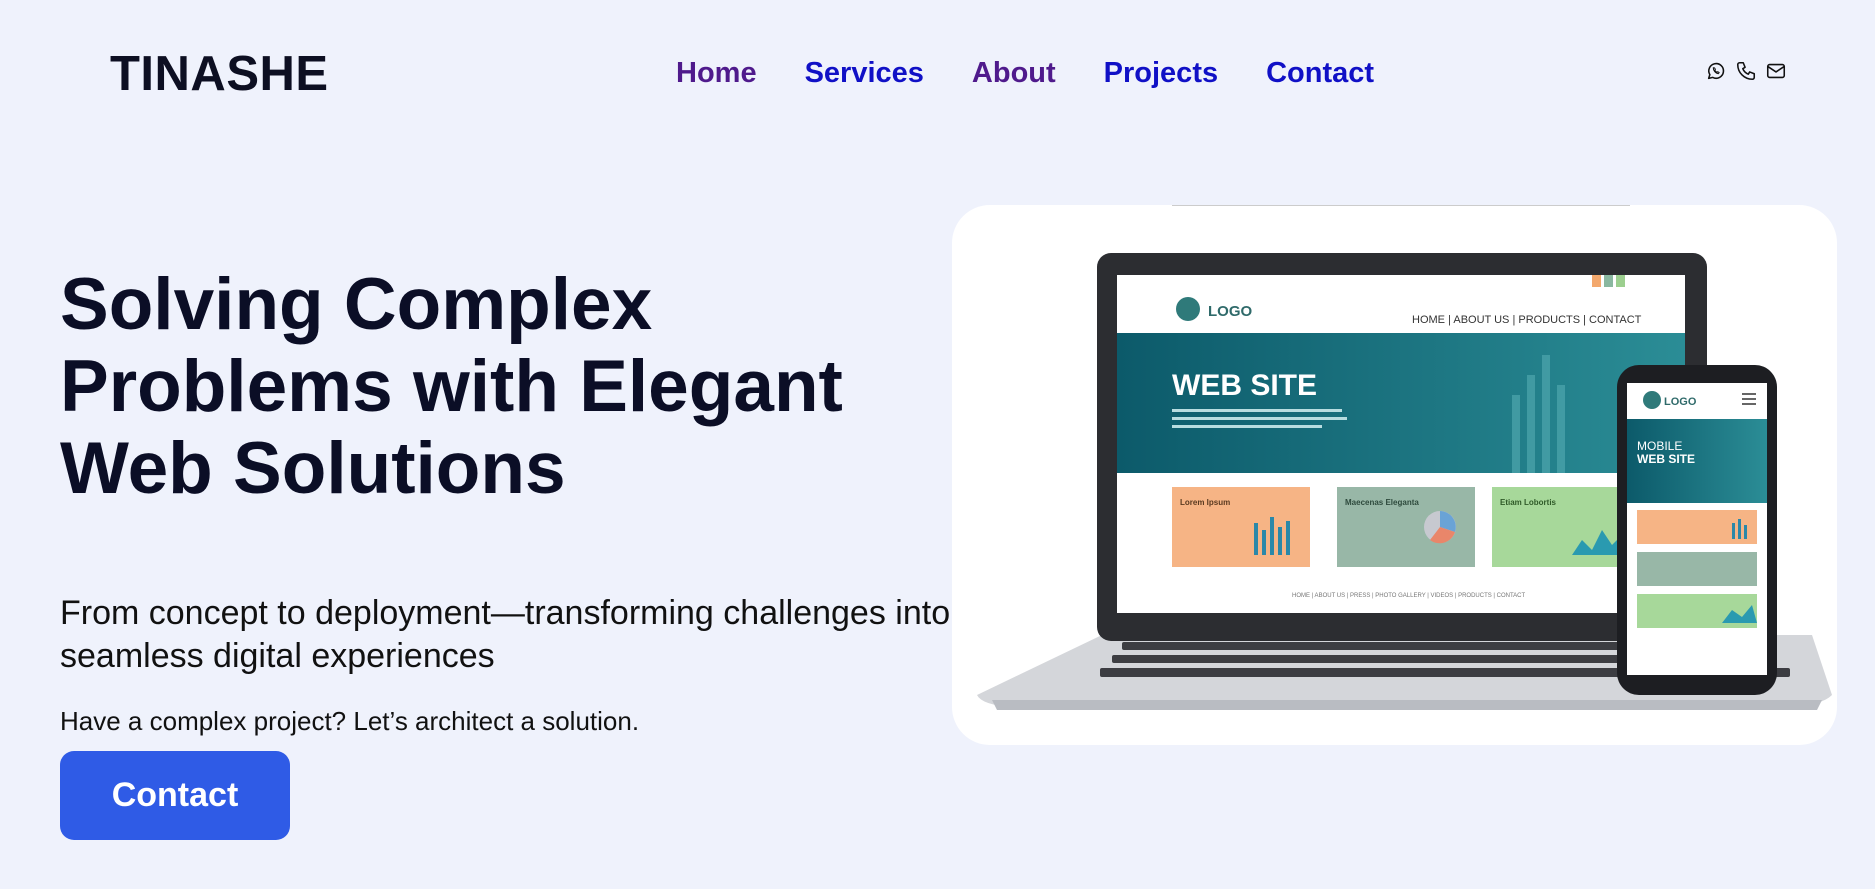 The height and width of the screenshot is (889, 1875). What do you see at coordinates (219, 74) in the screenshot?
I see `brand-logo: TINASHE` at bounding box center [219, 74].